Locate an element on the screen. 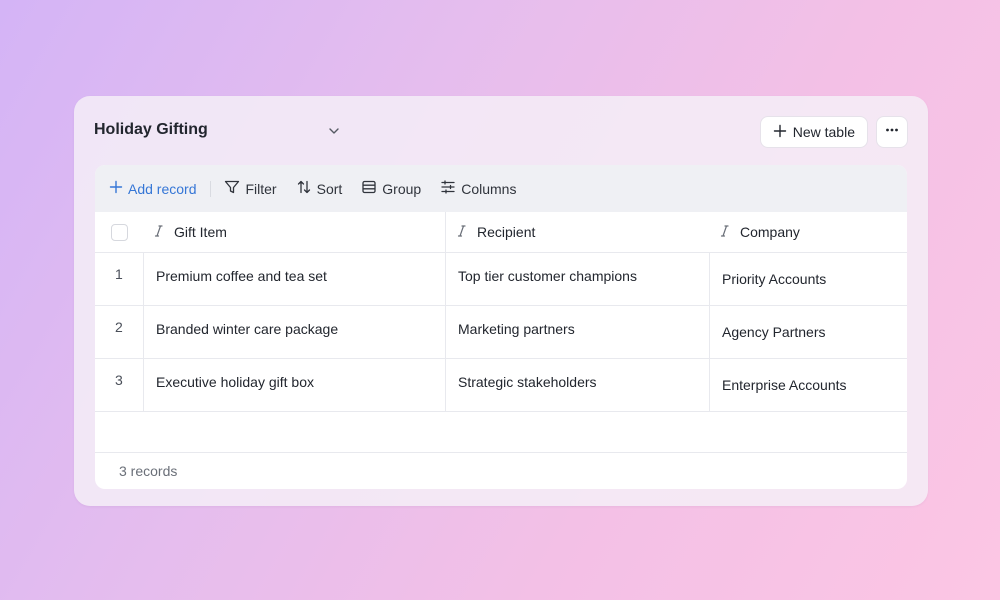  filter-label: Filter is located at coordinates (261, 188).